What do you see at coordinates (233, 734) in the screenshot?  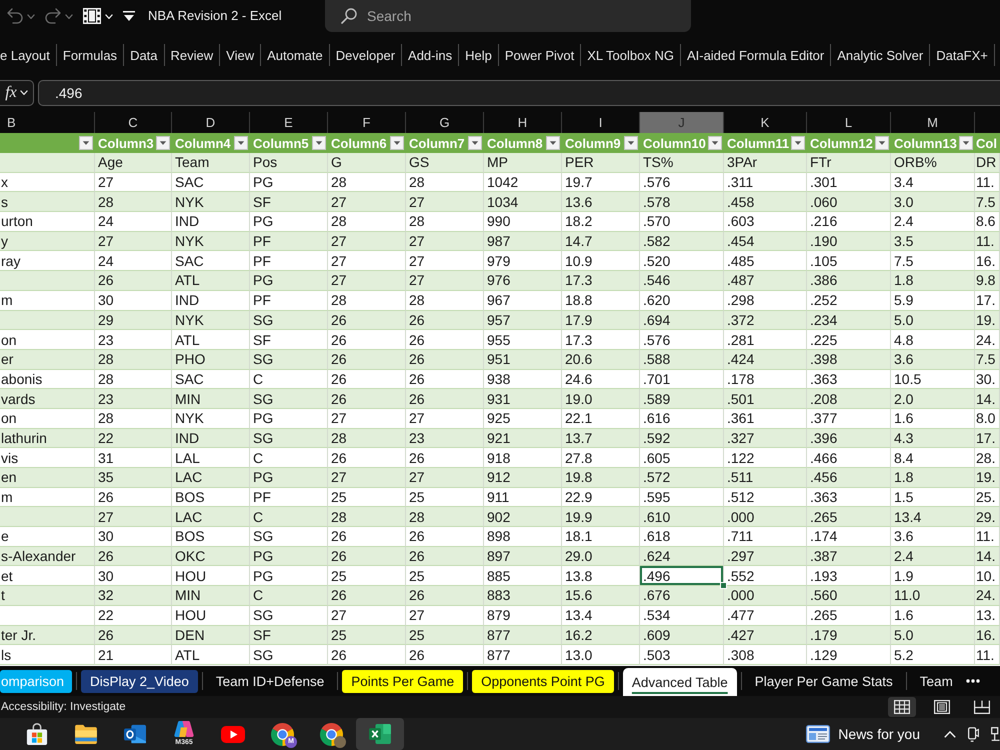 I see `play-icon` at bounding box center [233, 734].